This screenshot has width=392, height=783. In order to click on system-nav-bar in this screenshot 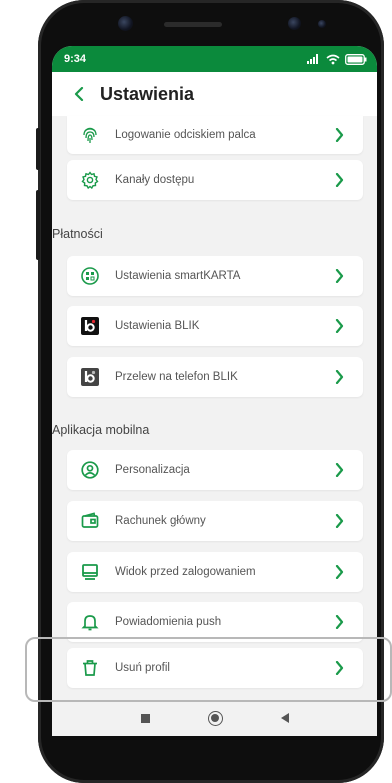, I will do `click(214, 718)`.